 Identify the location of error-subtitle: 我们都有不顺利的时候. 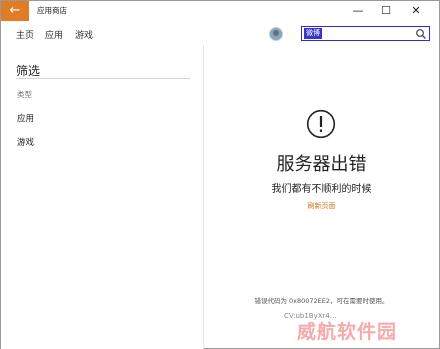
(321, 189).